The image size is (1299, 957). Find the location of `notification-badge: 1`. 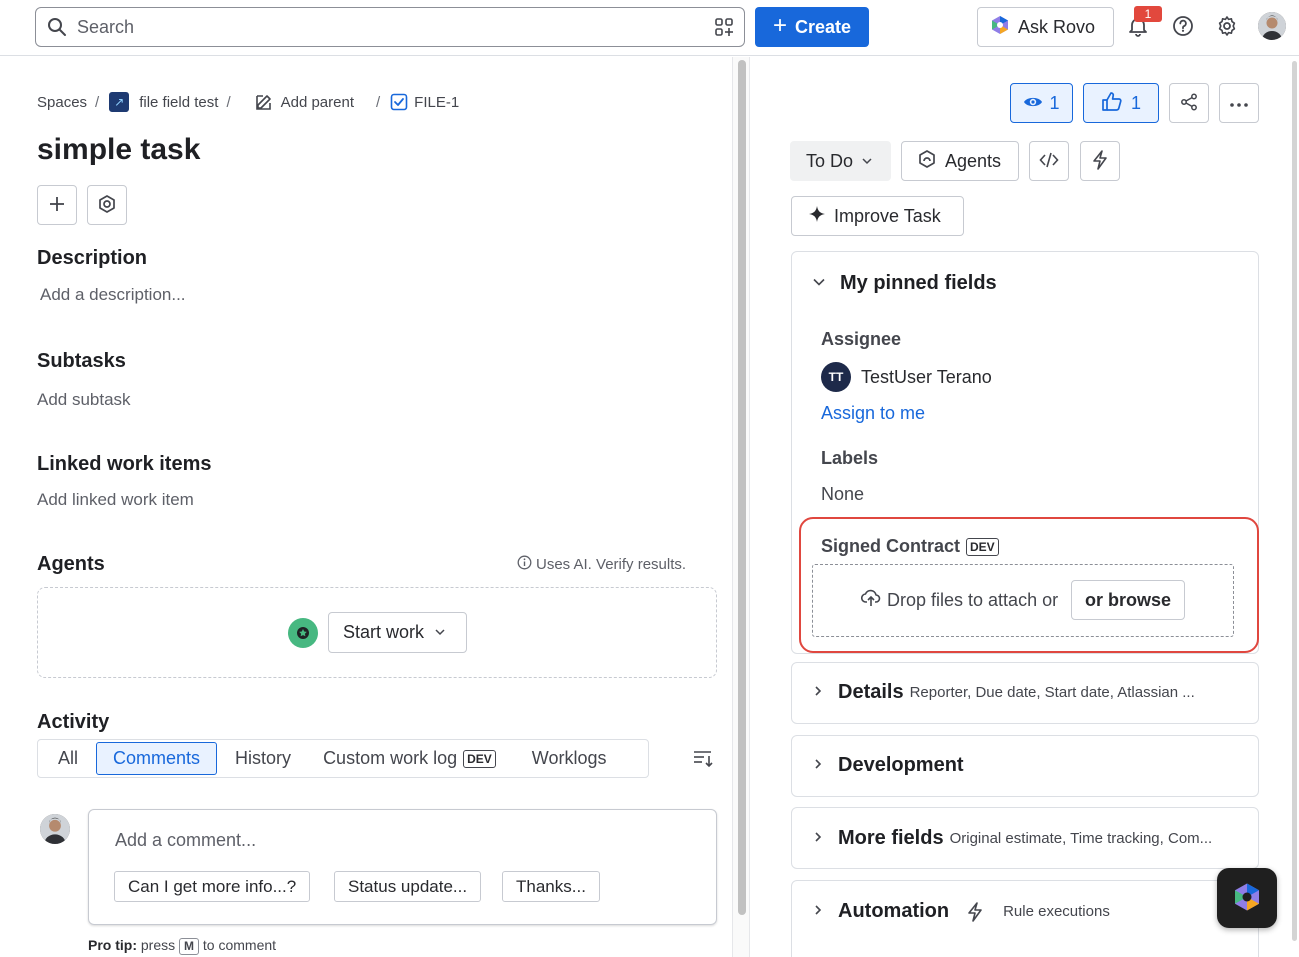

notification-badge: 1 is located at coordinates (1148, 14).